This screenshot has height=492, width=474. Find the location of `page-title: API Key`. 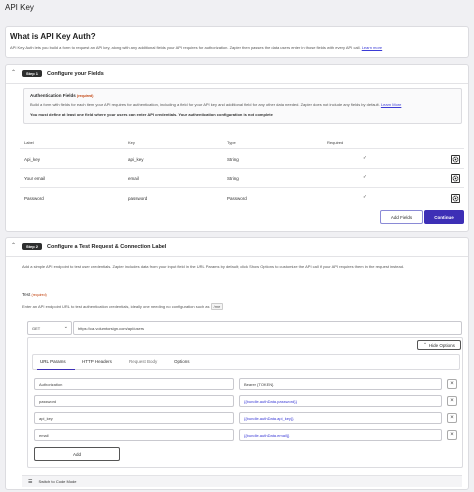

page-title: API Key is located at coordinates (19, 7).